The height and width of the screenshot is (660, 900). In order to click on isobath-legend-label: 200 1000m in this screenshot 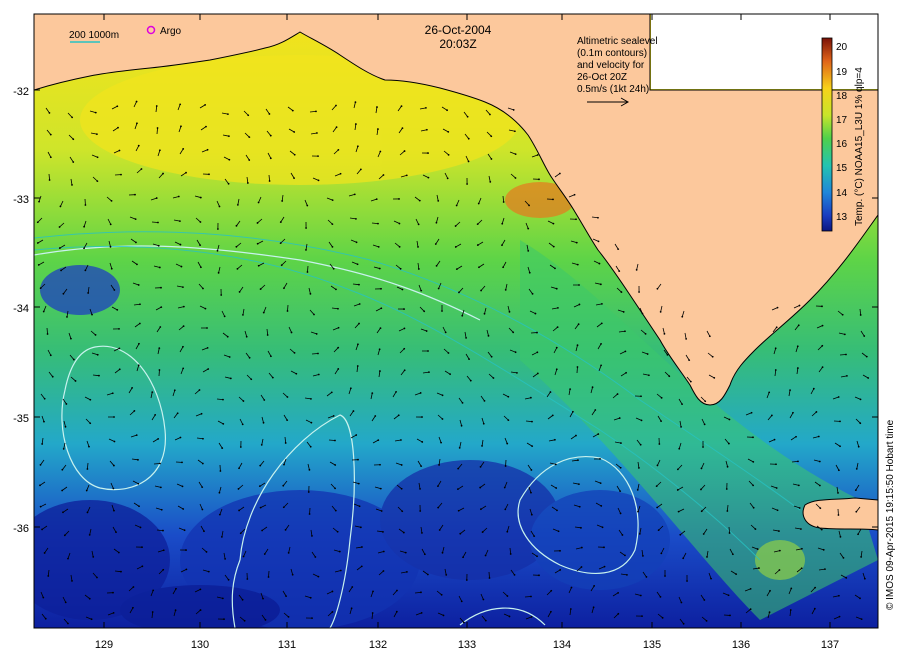, I will do `click(94, 35)`.